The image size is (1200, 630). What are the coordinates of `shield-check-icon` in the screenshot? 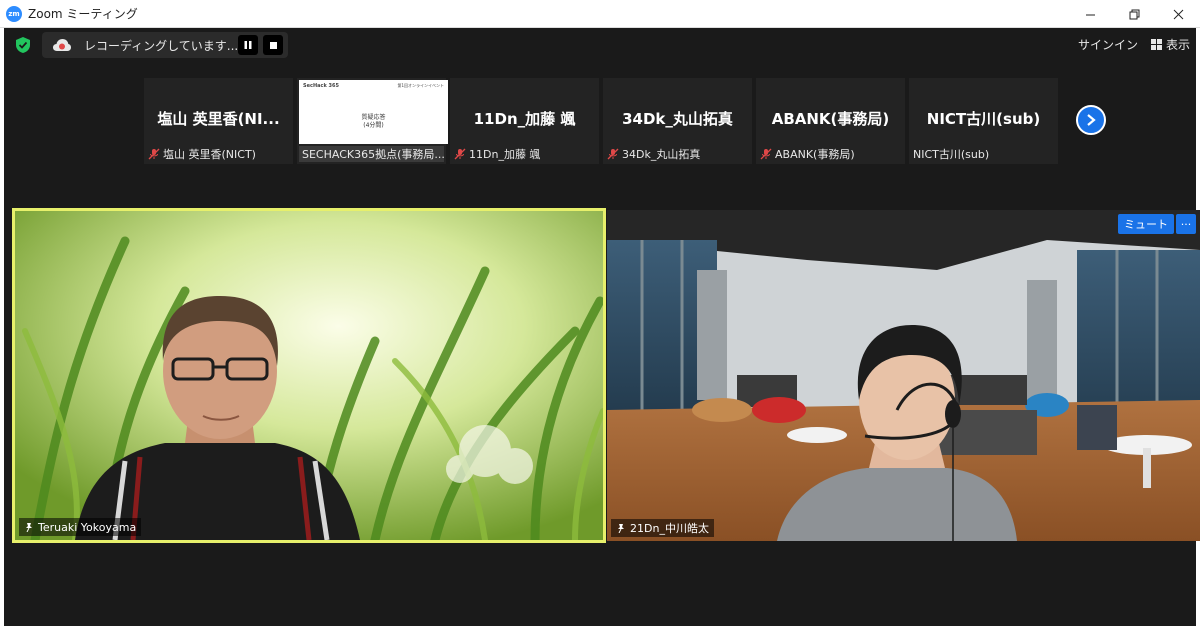 It's located at (23, 45).